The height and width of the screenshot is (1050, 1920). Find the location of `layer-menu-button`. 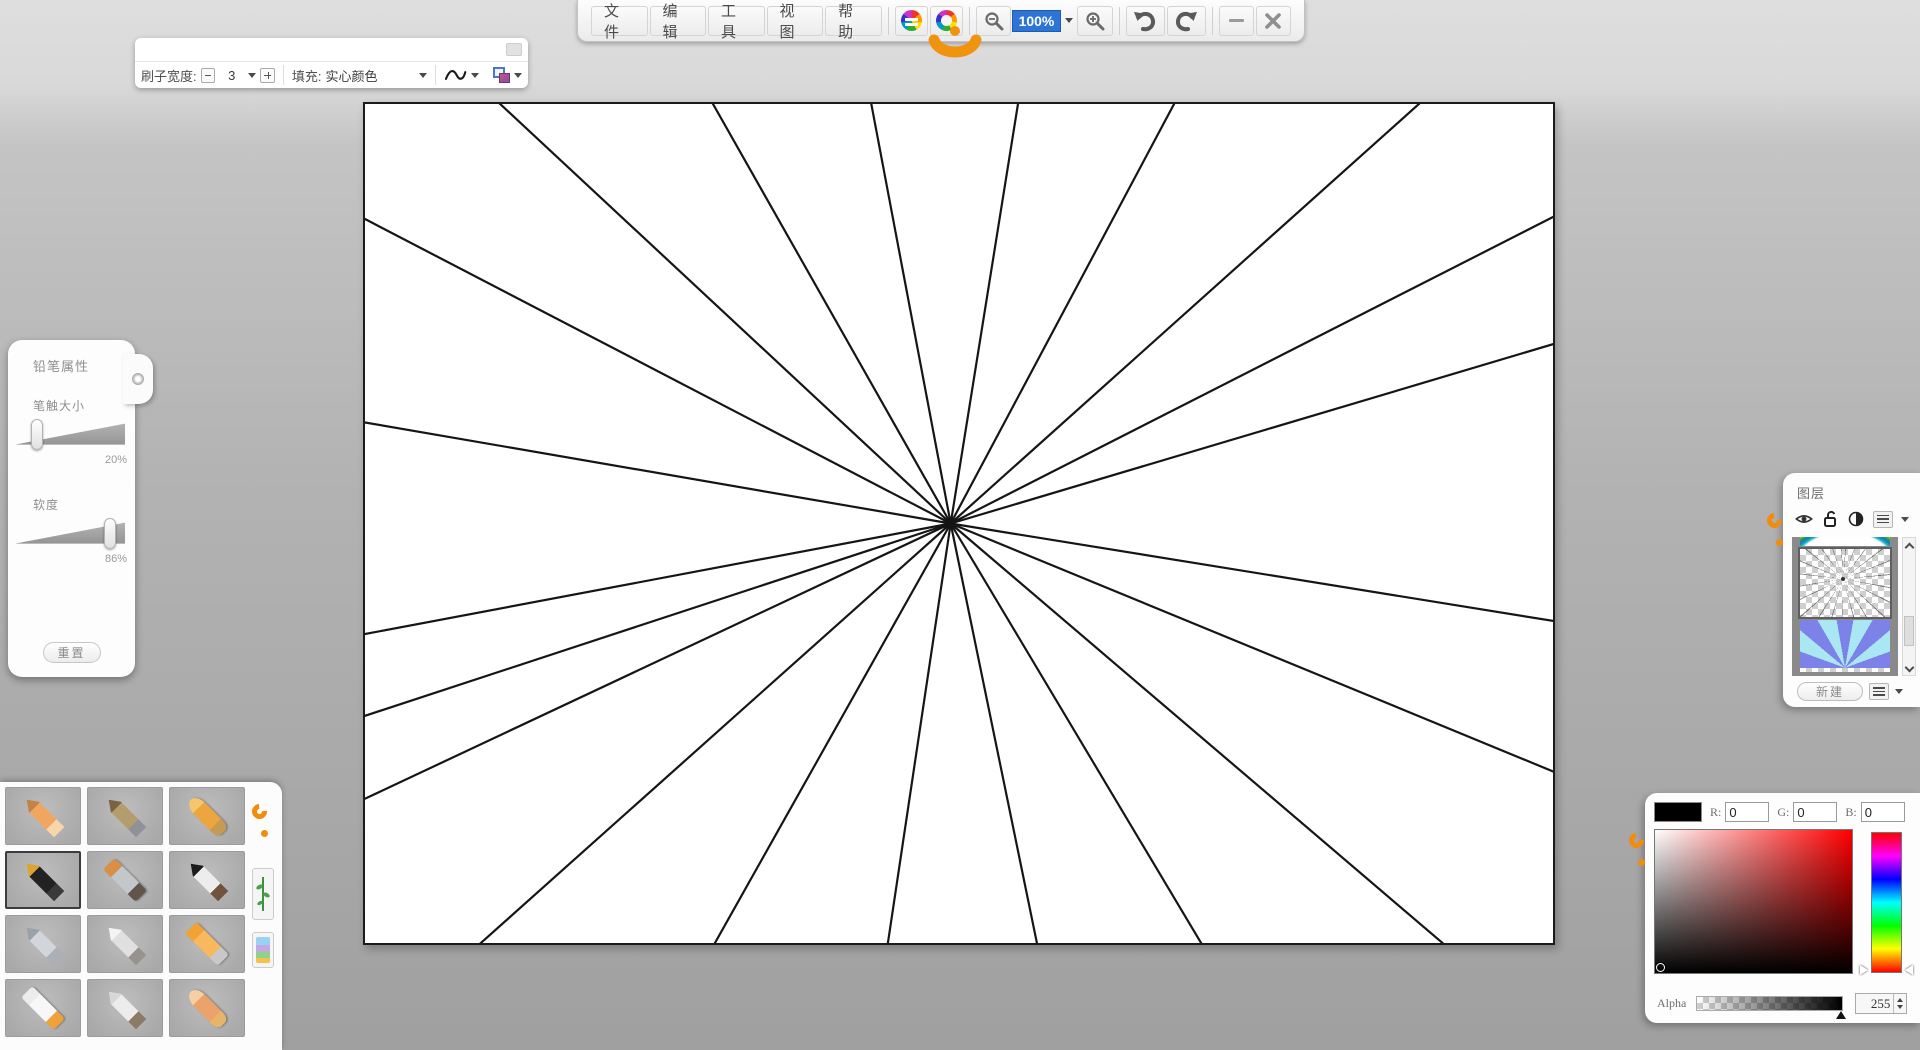

layer-menu-button is located at coordinates (1883, 519).